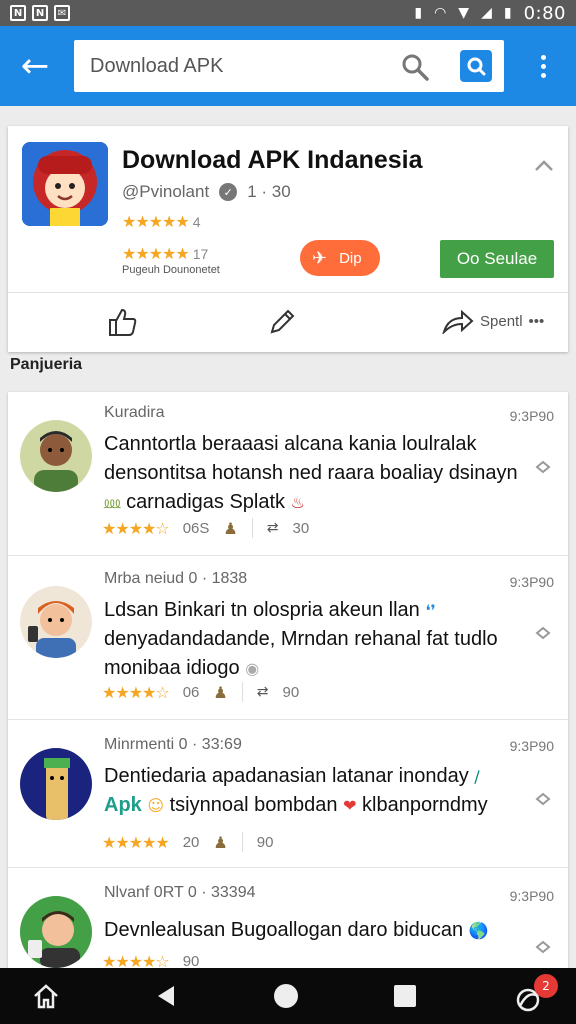  Describe the element at coordinates (156, 253) in the screenshot. I see `rating-stars: ★★★★★` at that location.